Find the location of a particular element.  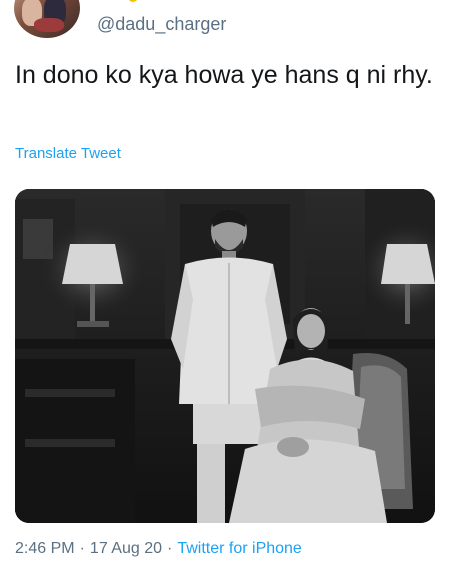

tweet-text: In dono ko kya howa ye hans q ni rhy. is located at coordinates (224, 75).